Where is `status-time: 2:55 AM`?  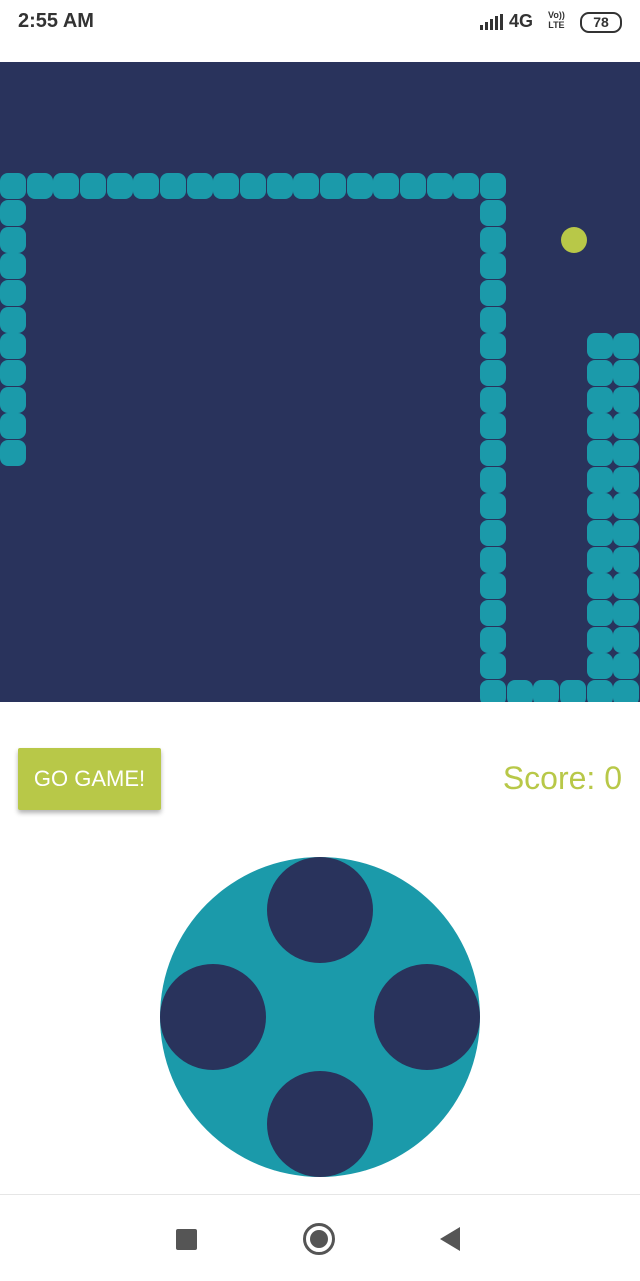 status-time: 2:55 AM is located at coordinates (56, 21).